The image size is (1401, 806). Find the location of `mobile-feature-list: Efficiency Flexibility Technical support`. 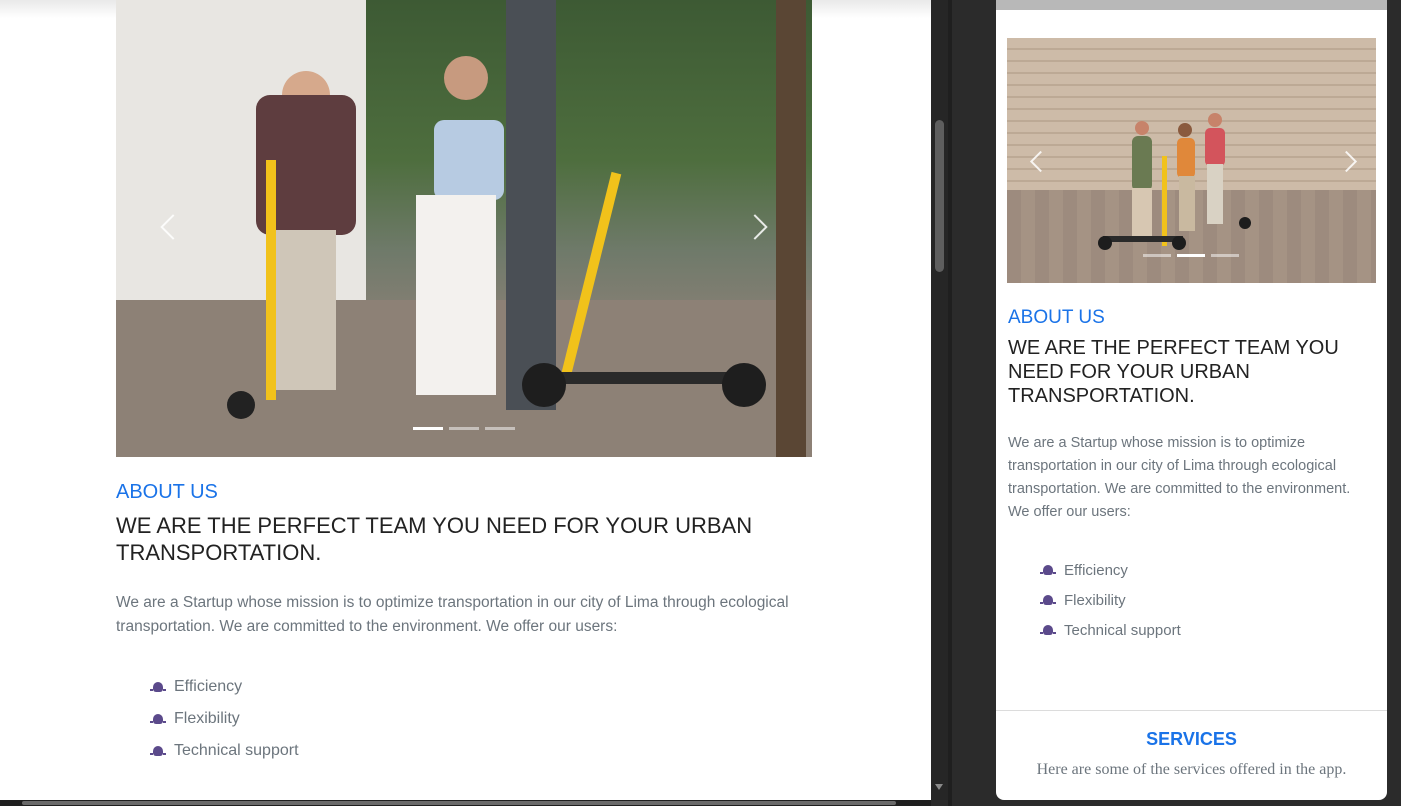

mobile-feature-list: Efficiency Flexibility Technical support is located at coordinates (1110, 600).